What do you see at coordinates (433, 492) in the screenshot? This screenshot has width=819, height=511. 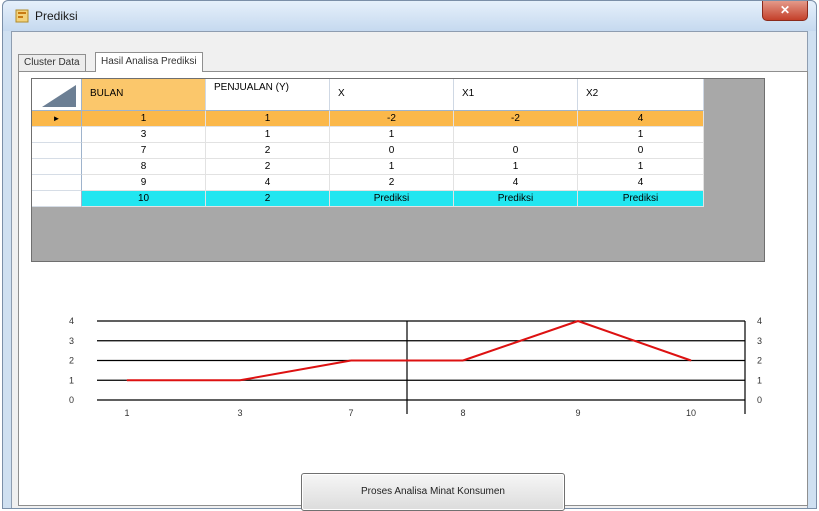 I see `proses-analisa-button: Proses Analisa Minat Konsumen` at bounding box center [433, 492].